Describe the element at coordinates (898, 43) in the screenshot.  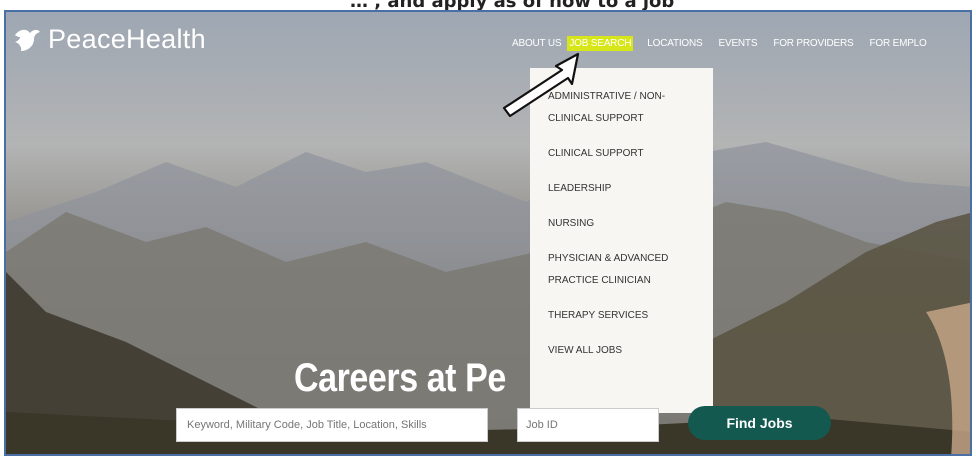
I see `nav-for-employers: FOR EMPLO` at that location.